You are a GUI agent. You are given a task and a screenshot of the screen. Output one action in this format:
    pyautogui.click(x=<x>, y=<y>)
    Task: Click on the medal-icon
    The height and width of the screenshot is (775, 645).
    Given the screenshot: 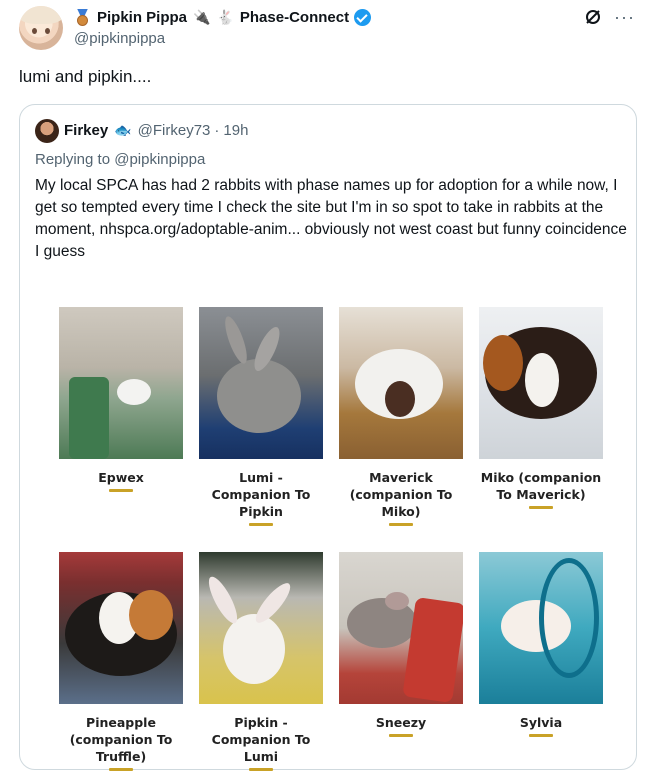 What is the action you would take?
    pyautogui.click(x=82, y=17)
    